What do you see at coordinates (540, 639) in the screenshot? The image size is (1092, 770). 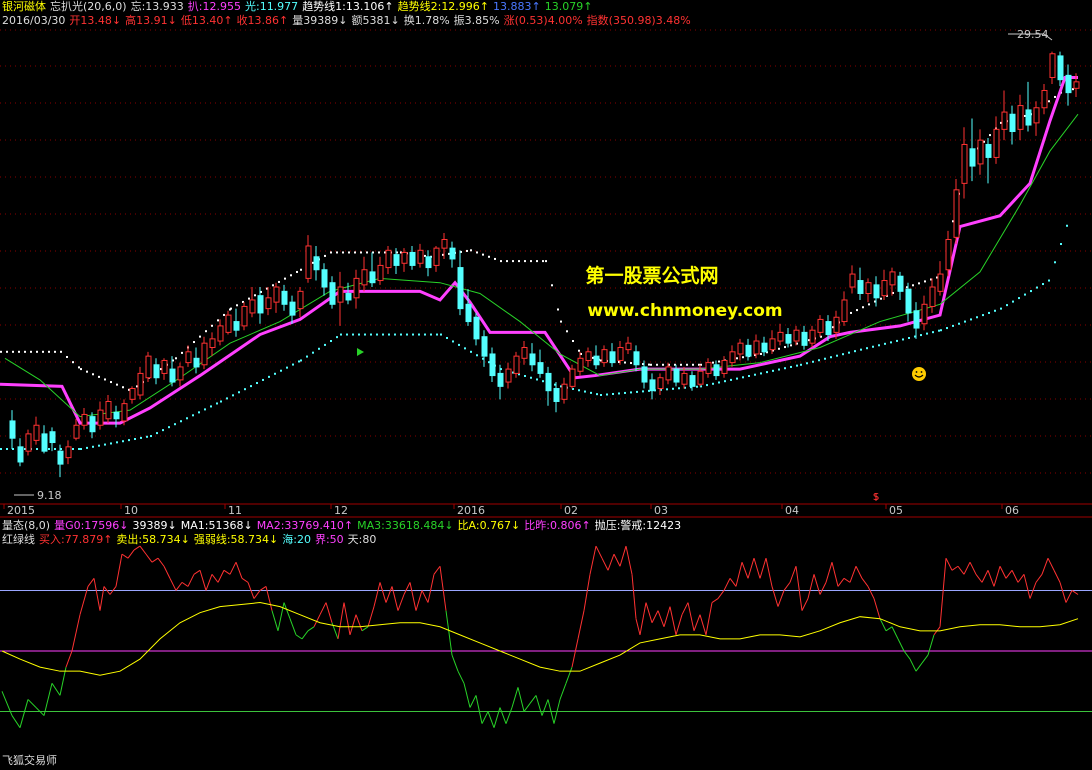 I see `strength-line` at bounding box center [540, 639].